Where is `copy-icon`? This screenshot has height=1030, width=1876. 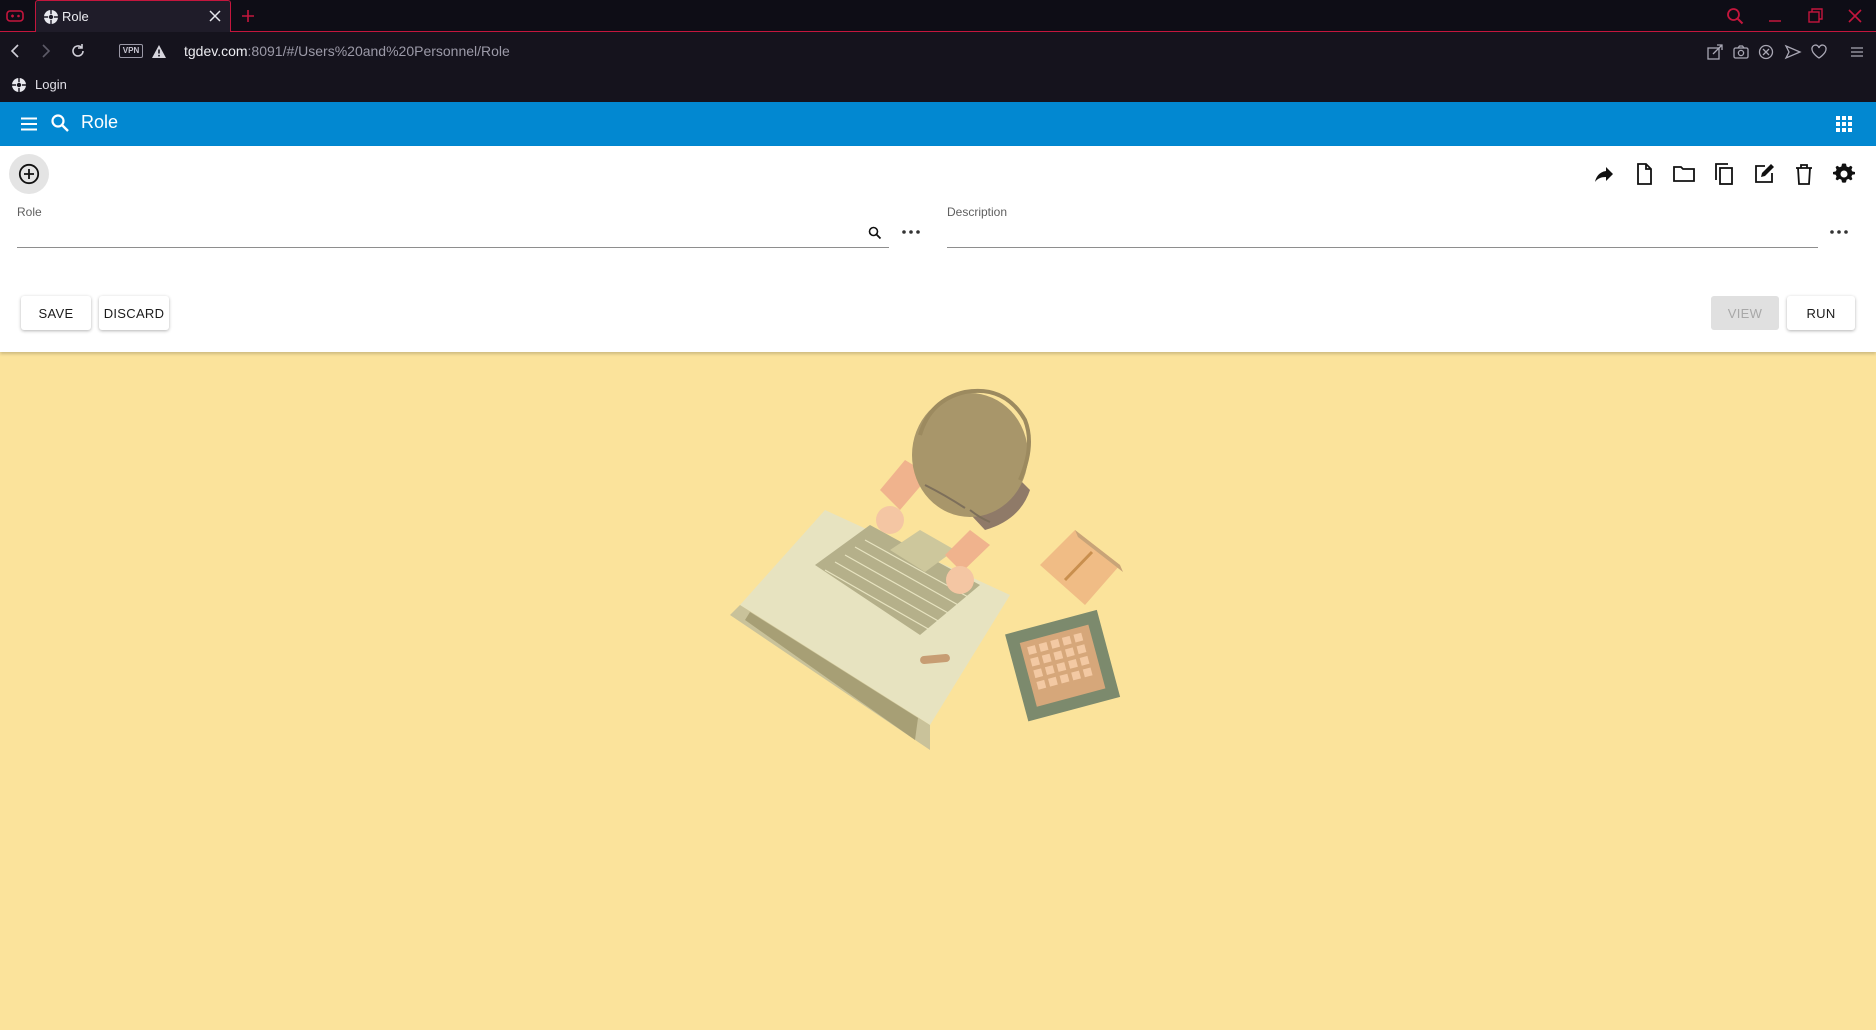 copy-icon is located at coordinates (1724, 174).